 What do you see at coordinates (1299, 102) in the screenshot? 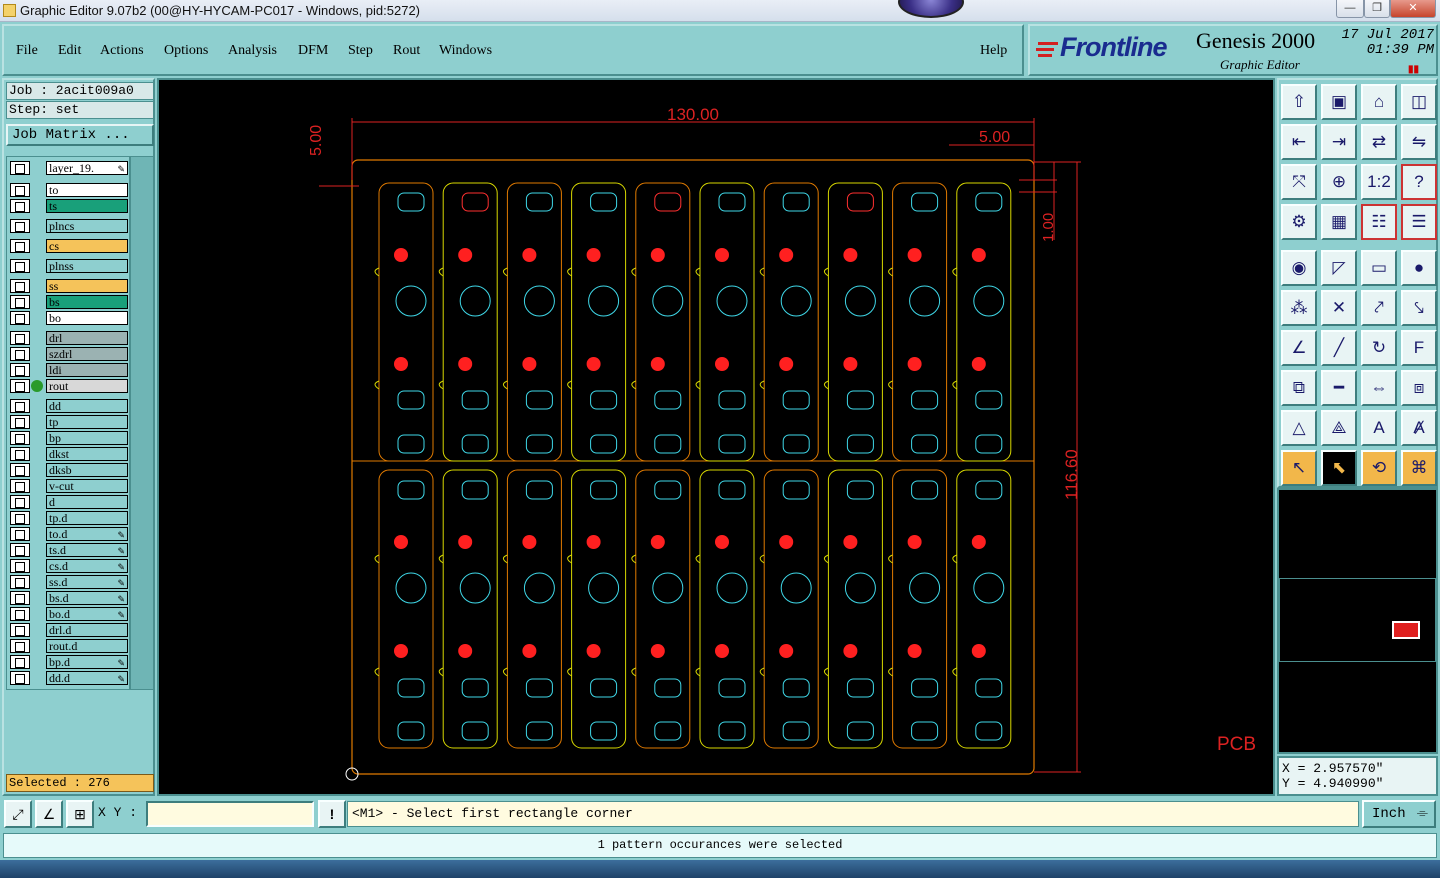
I see `open-step-icon: ⇧` at bounding box center [1299, 102].